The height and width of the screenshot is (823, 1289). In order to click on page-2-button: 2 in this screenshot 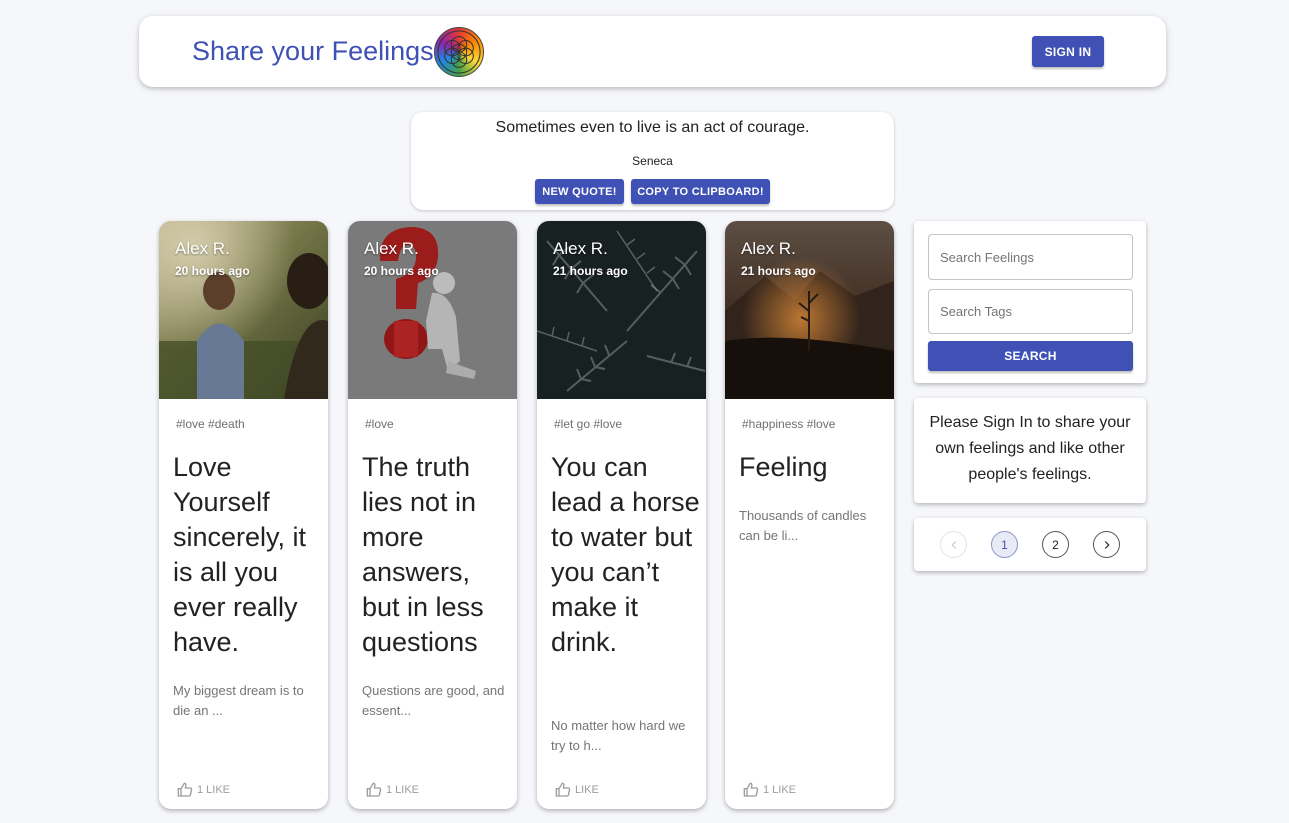, I will do `click(1055, 544)`.